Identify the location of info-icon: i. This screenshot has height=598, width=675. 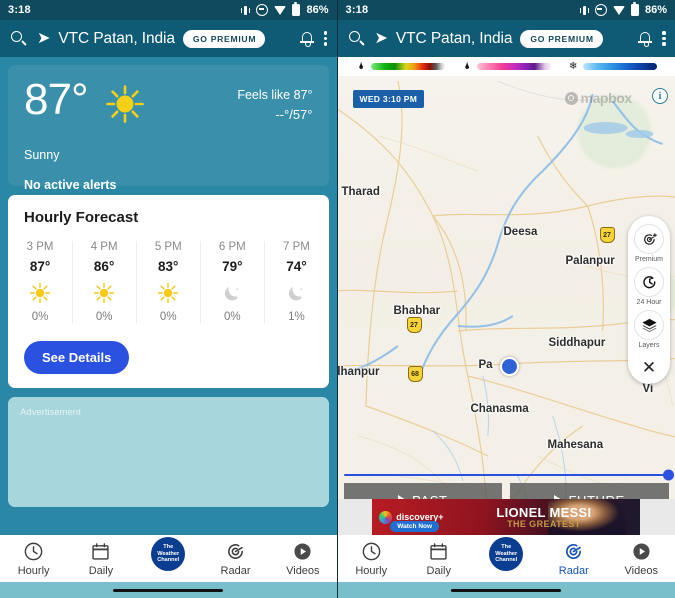
(660, 96).